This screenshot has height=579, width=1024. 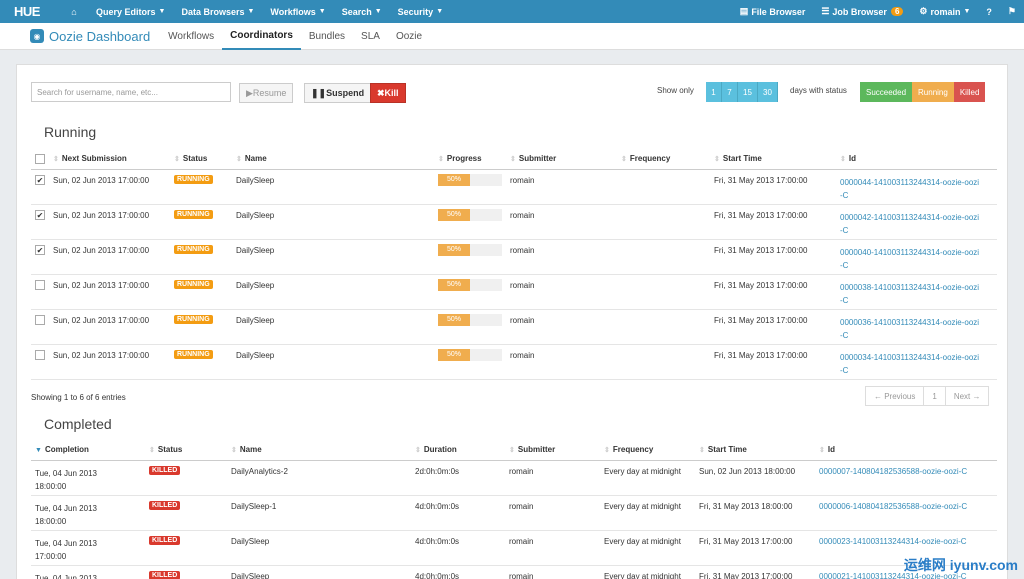 I want to click on nav-label: Search, so click(x=356, y=11).